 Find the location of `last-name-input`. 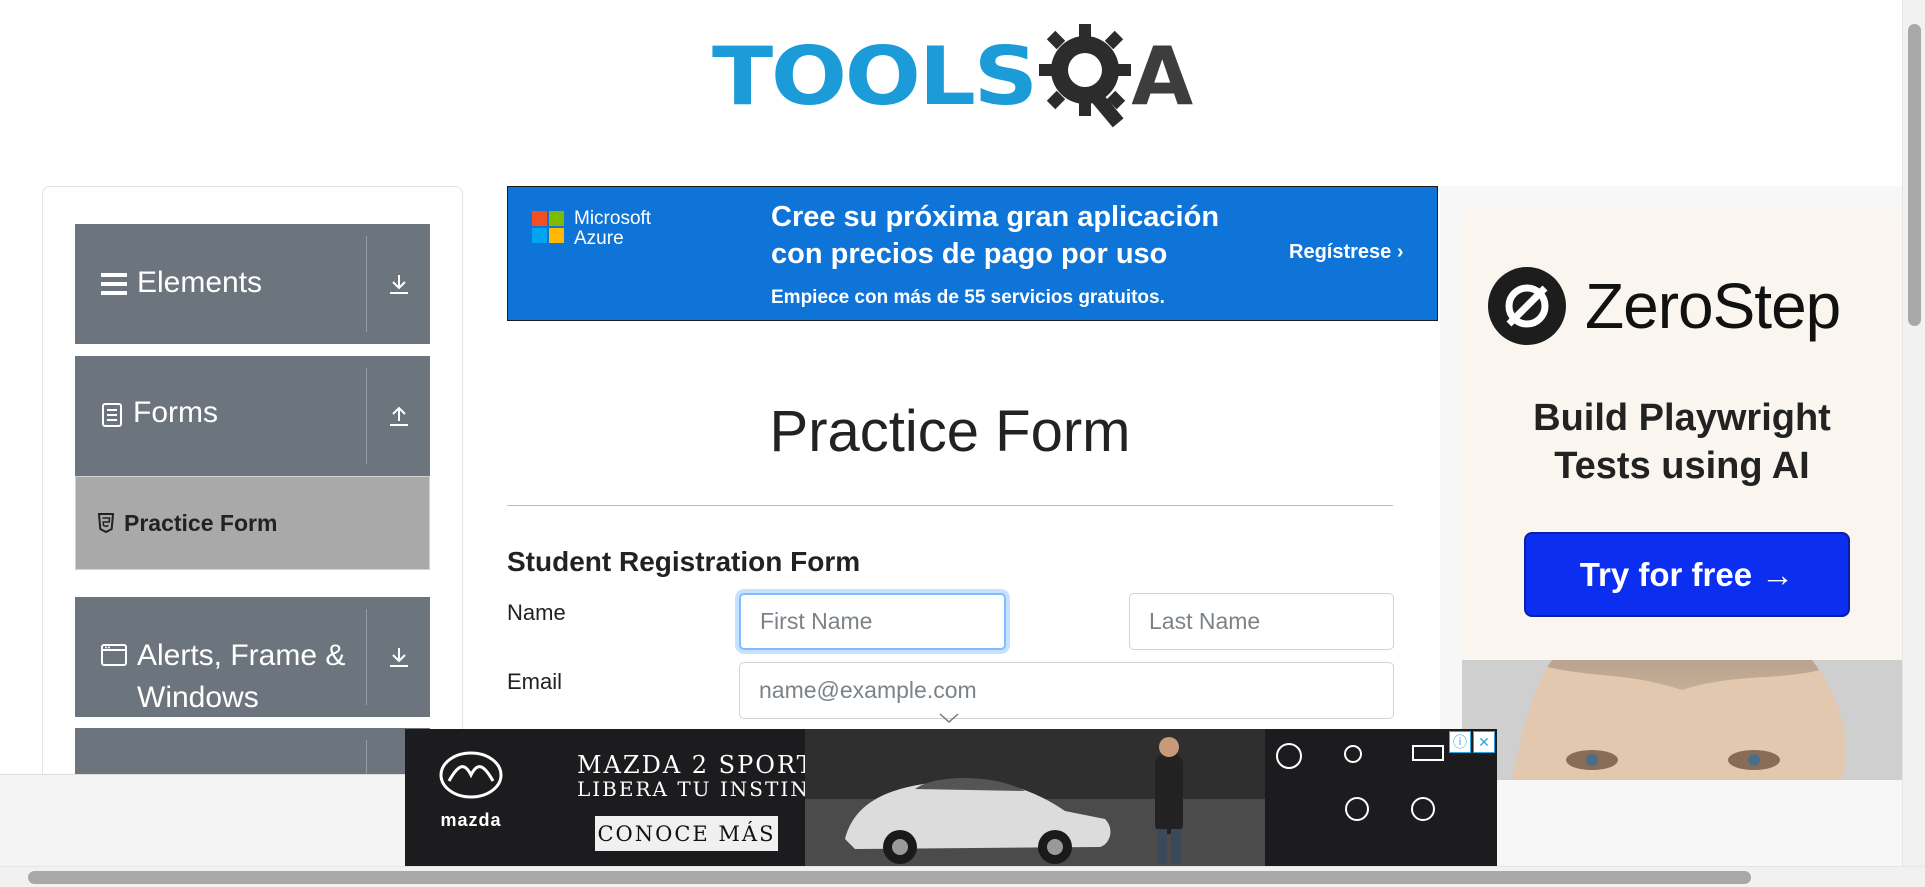

last-name-input is located at coordinates (1261, 621).